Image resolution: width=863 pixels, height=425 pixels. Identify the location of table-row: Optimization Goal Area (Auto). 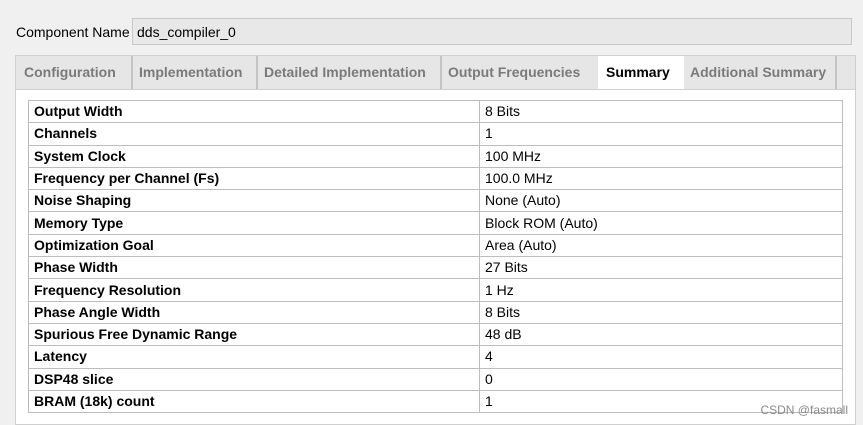
(435, 245).